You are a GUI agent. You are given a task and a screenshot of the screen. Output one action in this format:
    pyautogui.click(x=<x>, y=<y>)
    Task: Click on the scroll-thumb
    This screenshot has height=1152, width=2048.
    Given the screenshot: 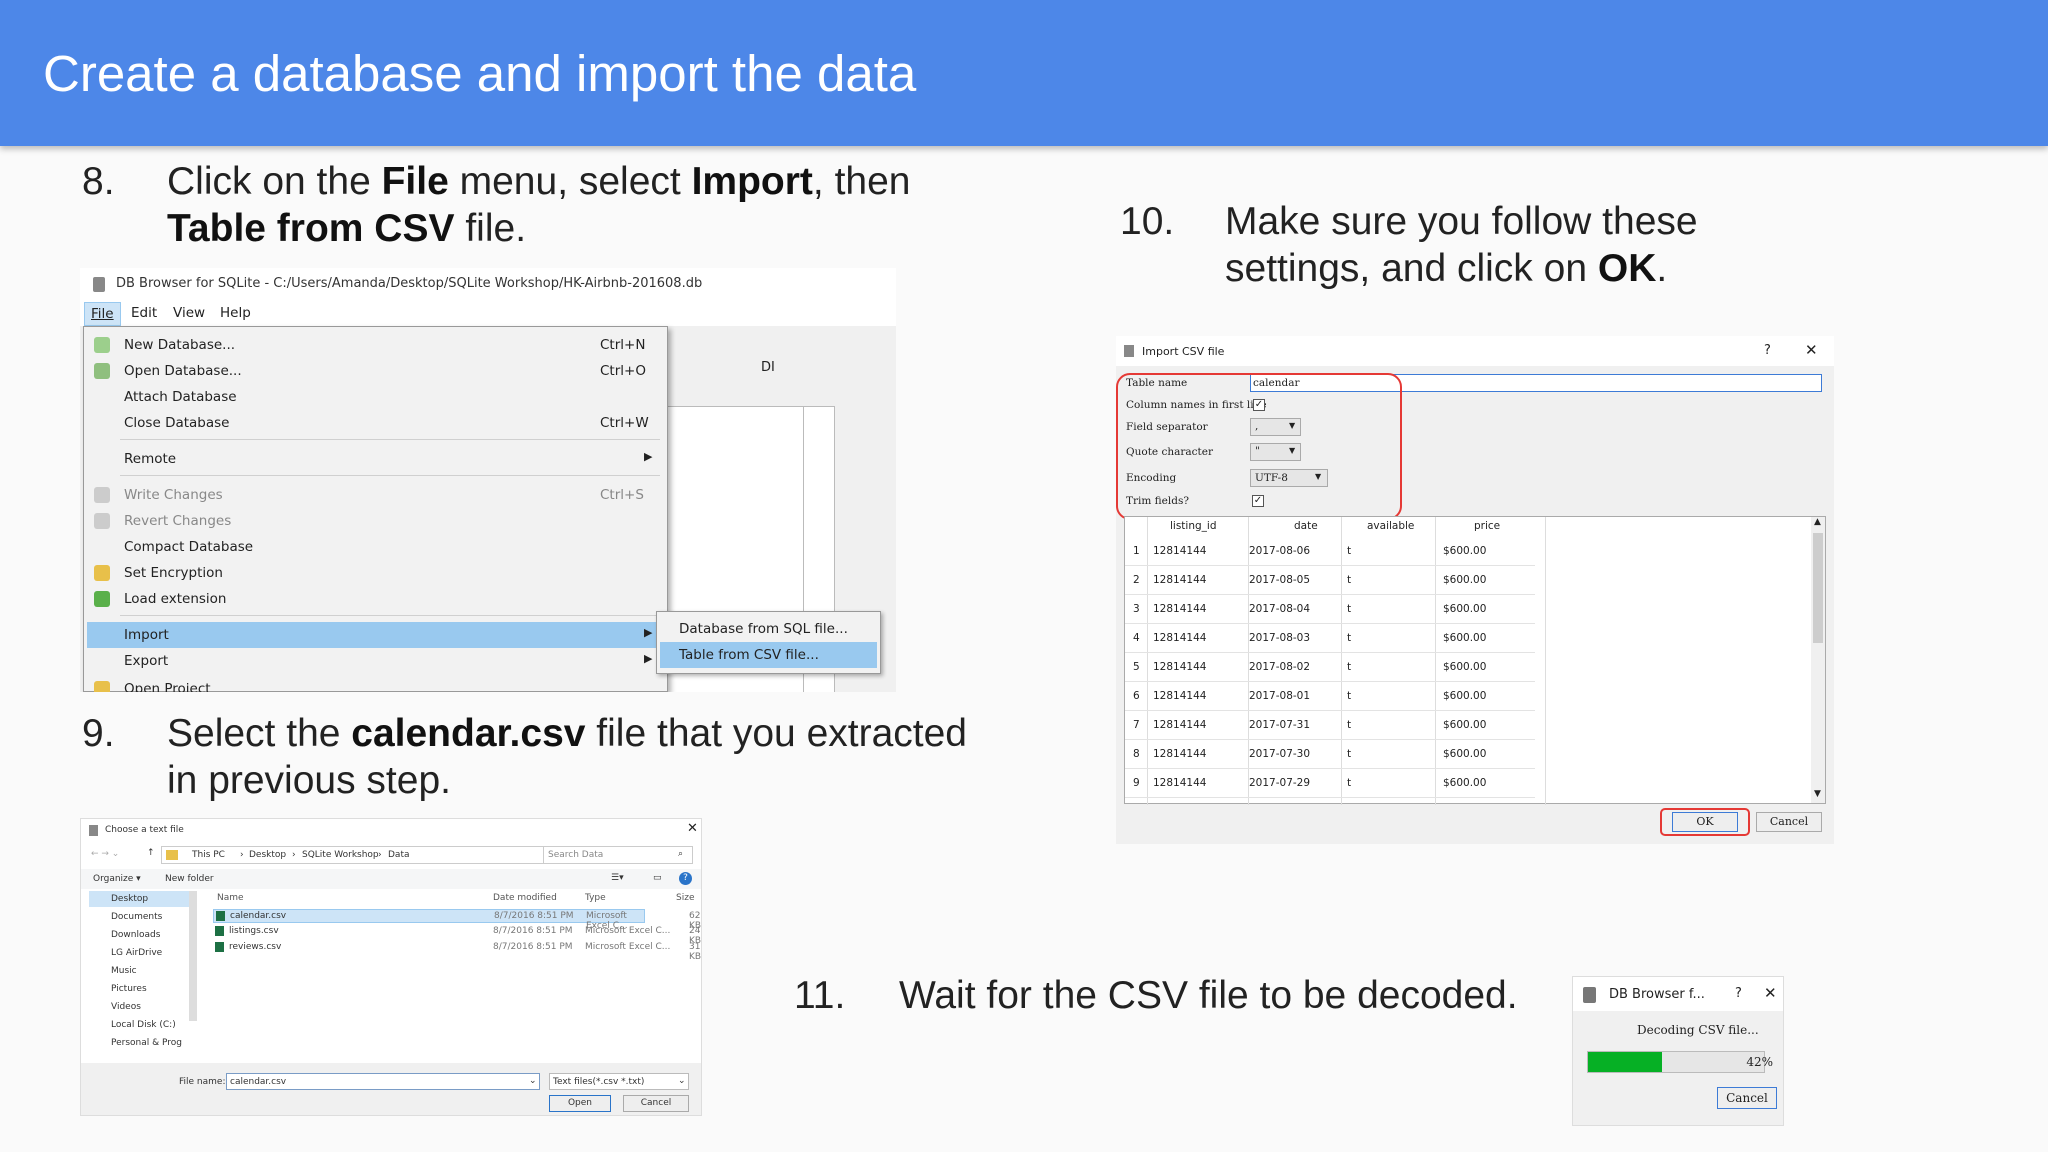 What is the action you would take?
    pyautogui.click(x=1818, y=588)
    